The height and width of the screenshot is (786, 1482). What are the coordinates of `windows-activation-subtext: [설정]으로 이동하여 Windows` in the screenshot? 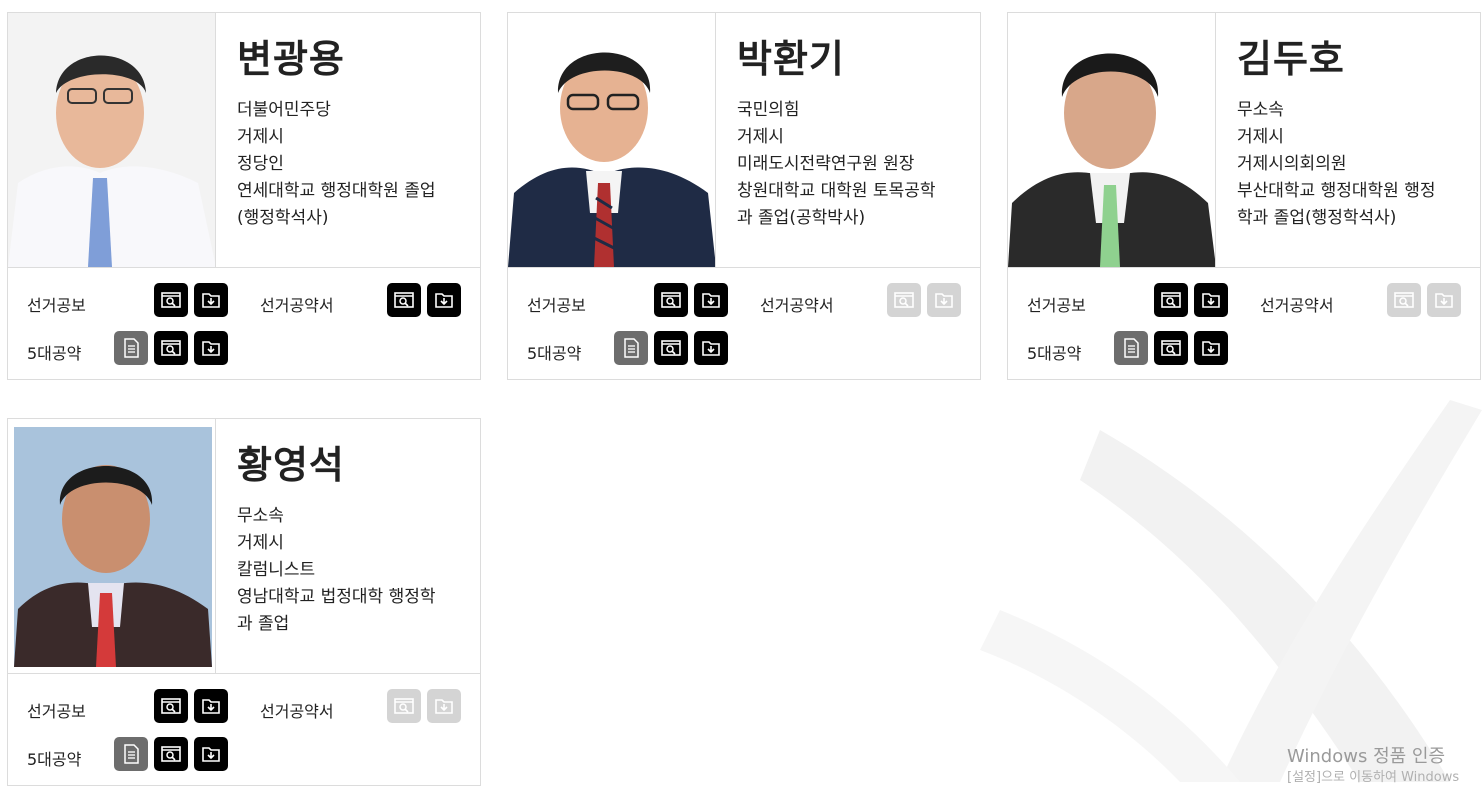 It's located at (1373, 777).